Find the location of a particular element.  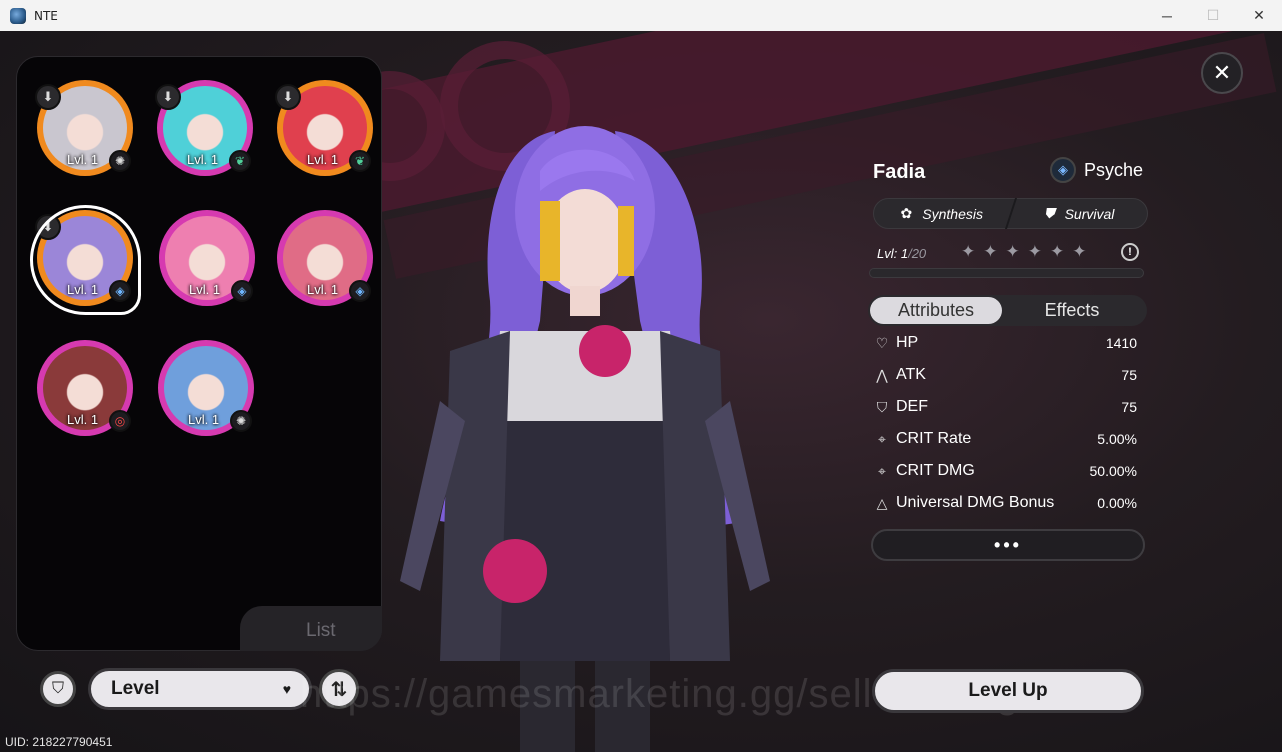

heart-icon: ♡ is located at coordinates (882, 342).